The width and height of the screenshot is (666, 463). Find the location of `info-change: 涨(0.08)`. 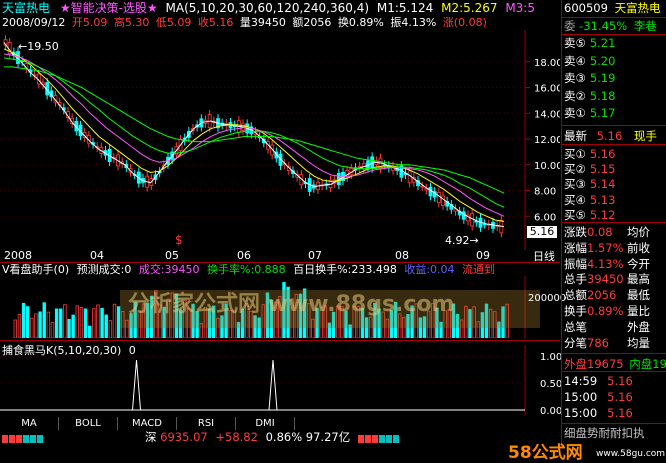

info-change: 涨(0.08) is located at coordinates (464, 22).